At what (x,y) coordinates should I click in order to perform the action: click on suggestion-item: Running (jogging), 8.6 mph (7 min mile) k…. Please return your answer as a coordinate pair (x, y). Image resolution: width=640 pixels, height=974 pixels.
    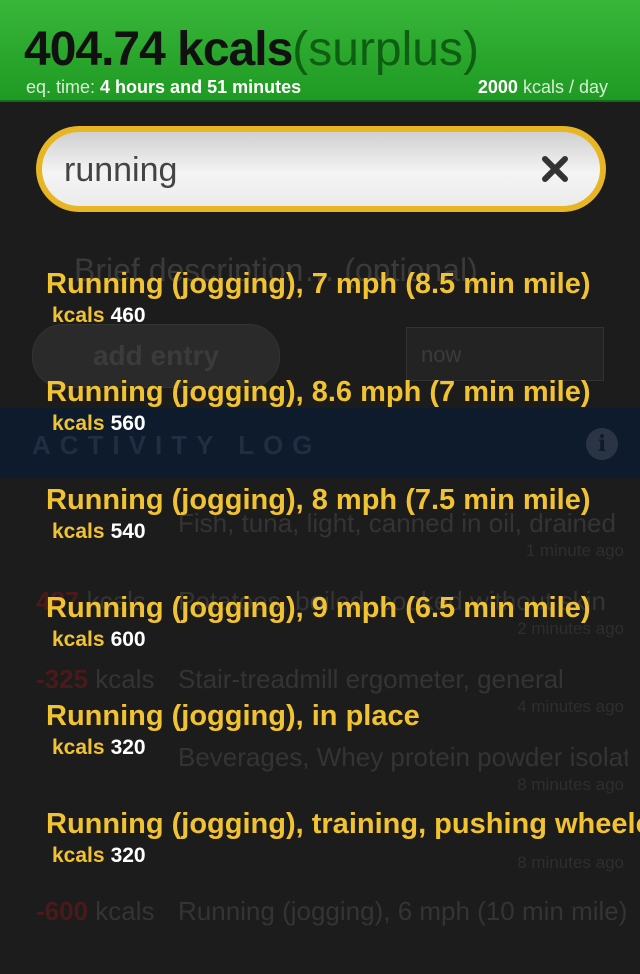
    Looking at the image, I should click on (320, 422).